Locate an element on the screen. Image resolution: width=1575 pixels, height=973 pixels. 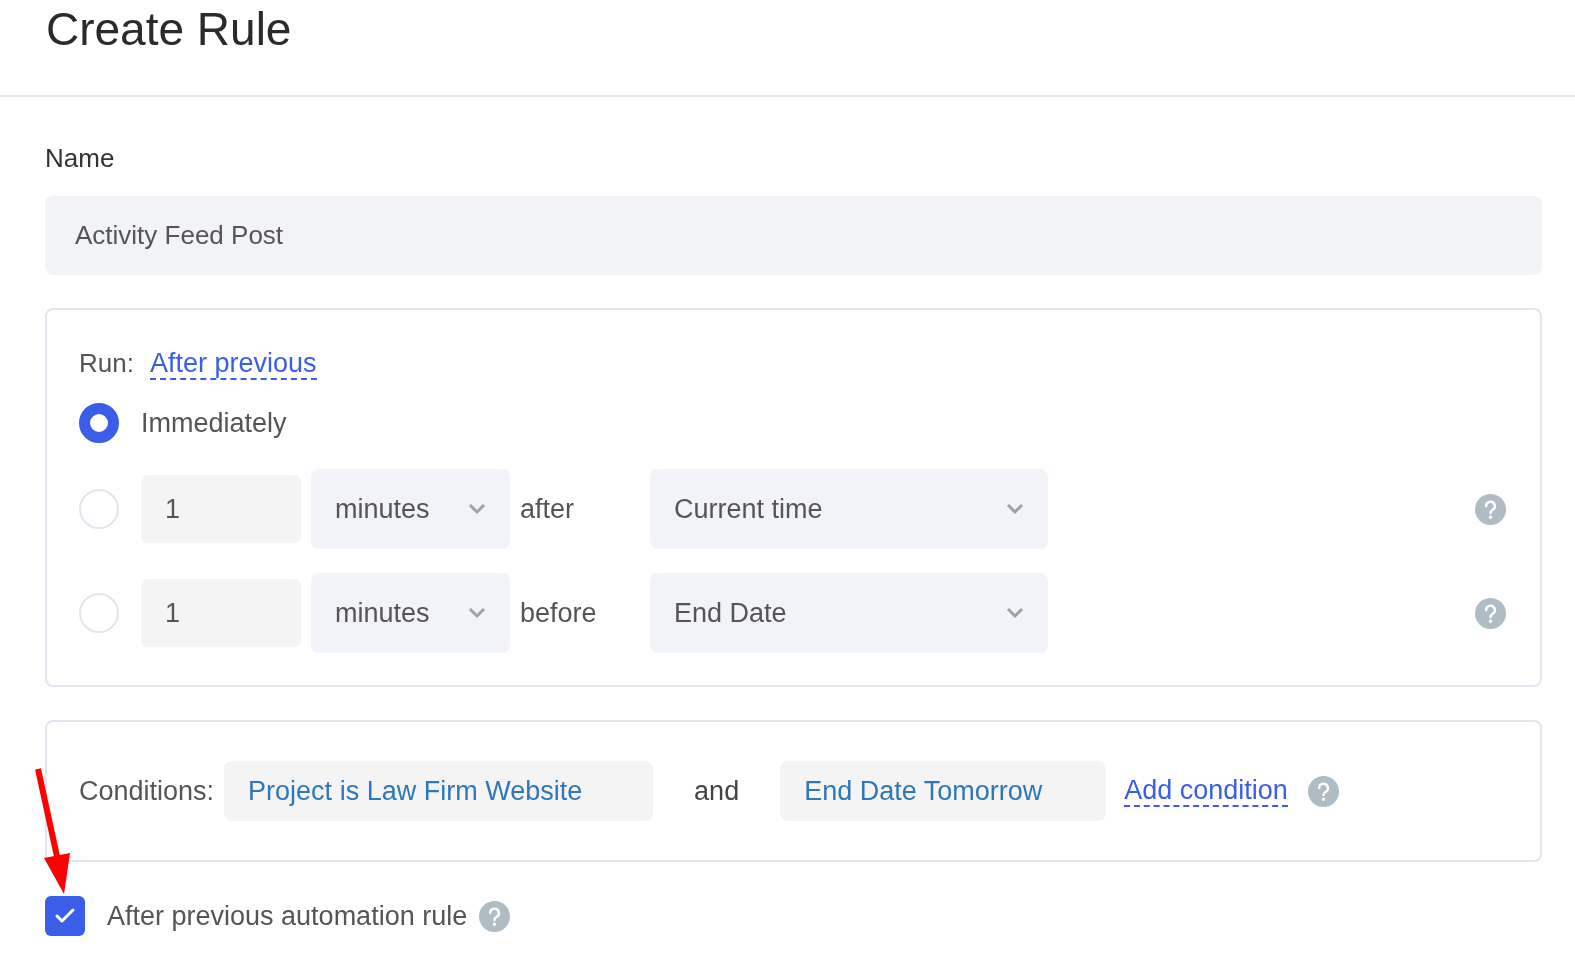
reference-select: End Date is located at coordinates (849, 613).